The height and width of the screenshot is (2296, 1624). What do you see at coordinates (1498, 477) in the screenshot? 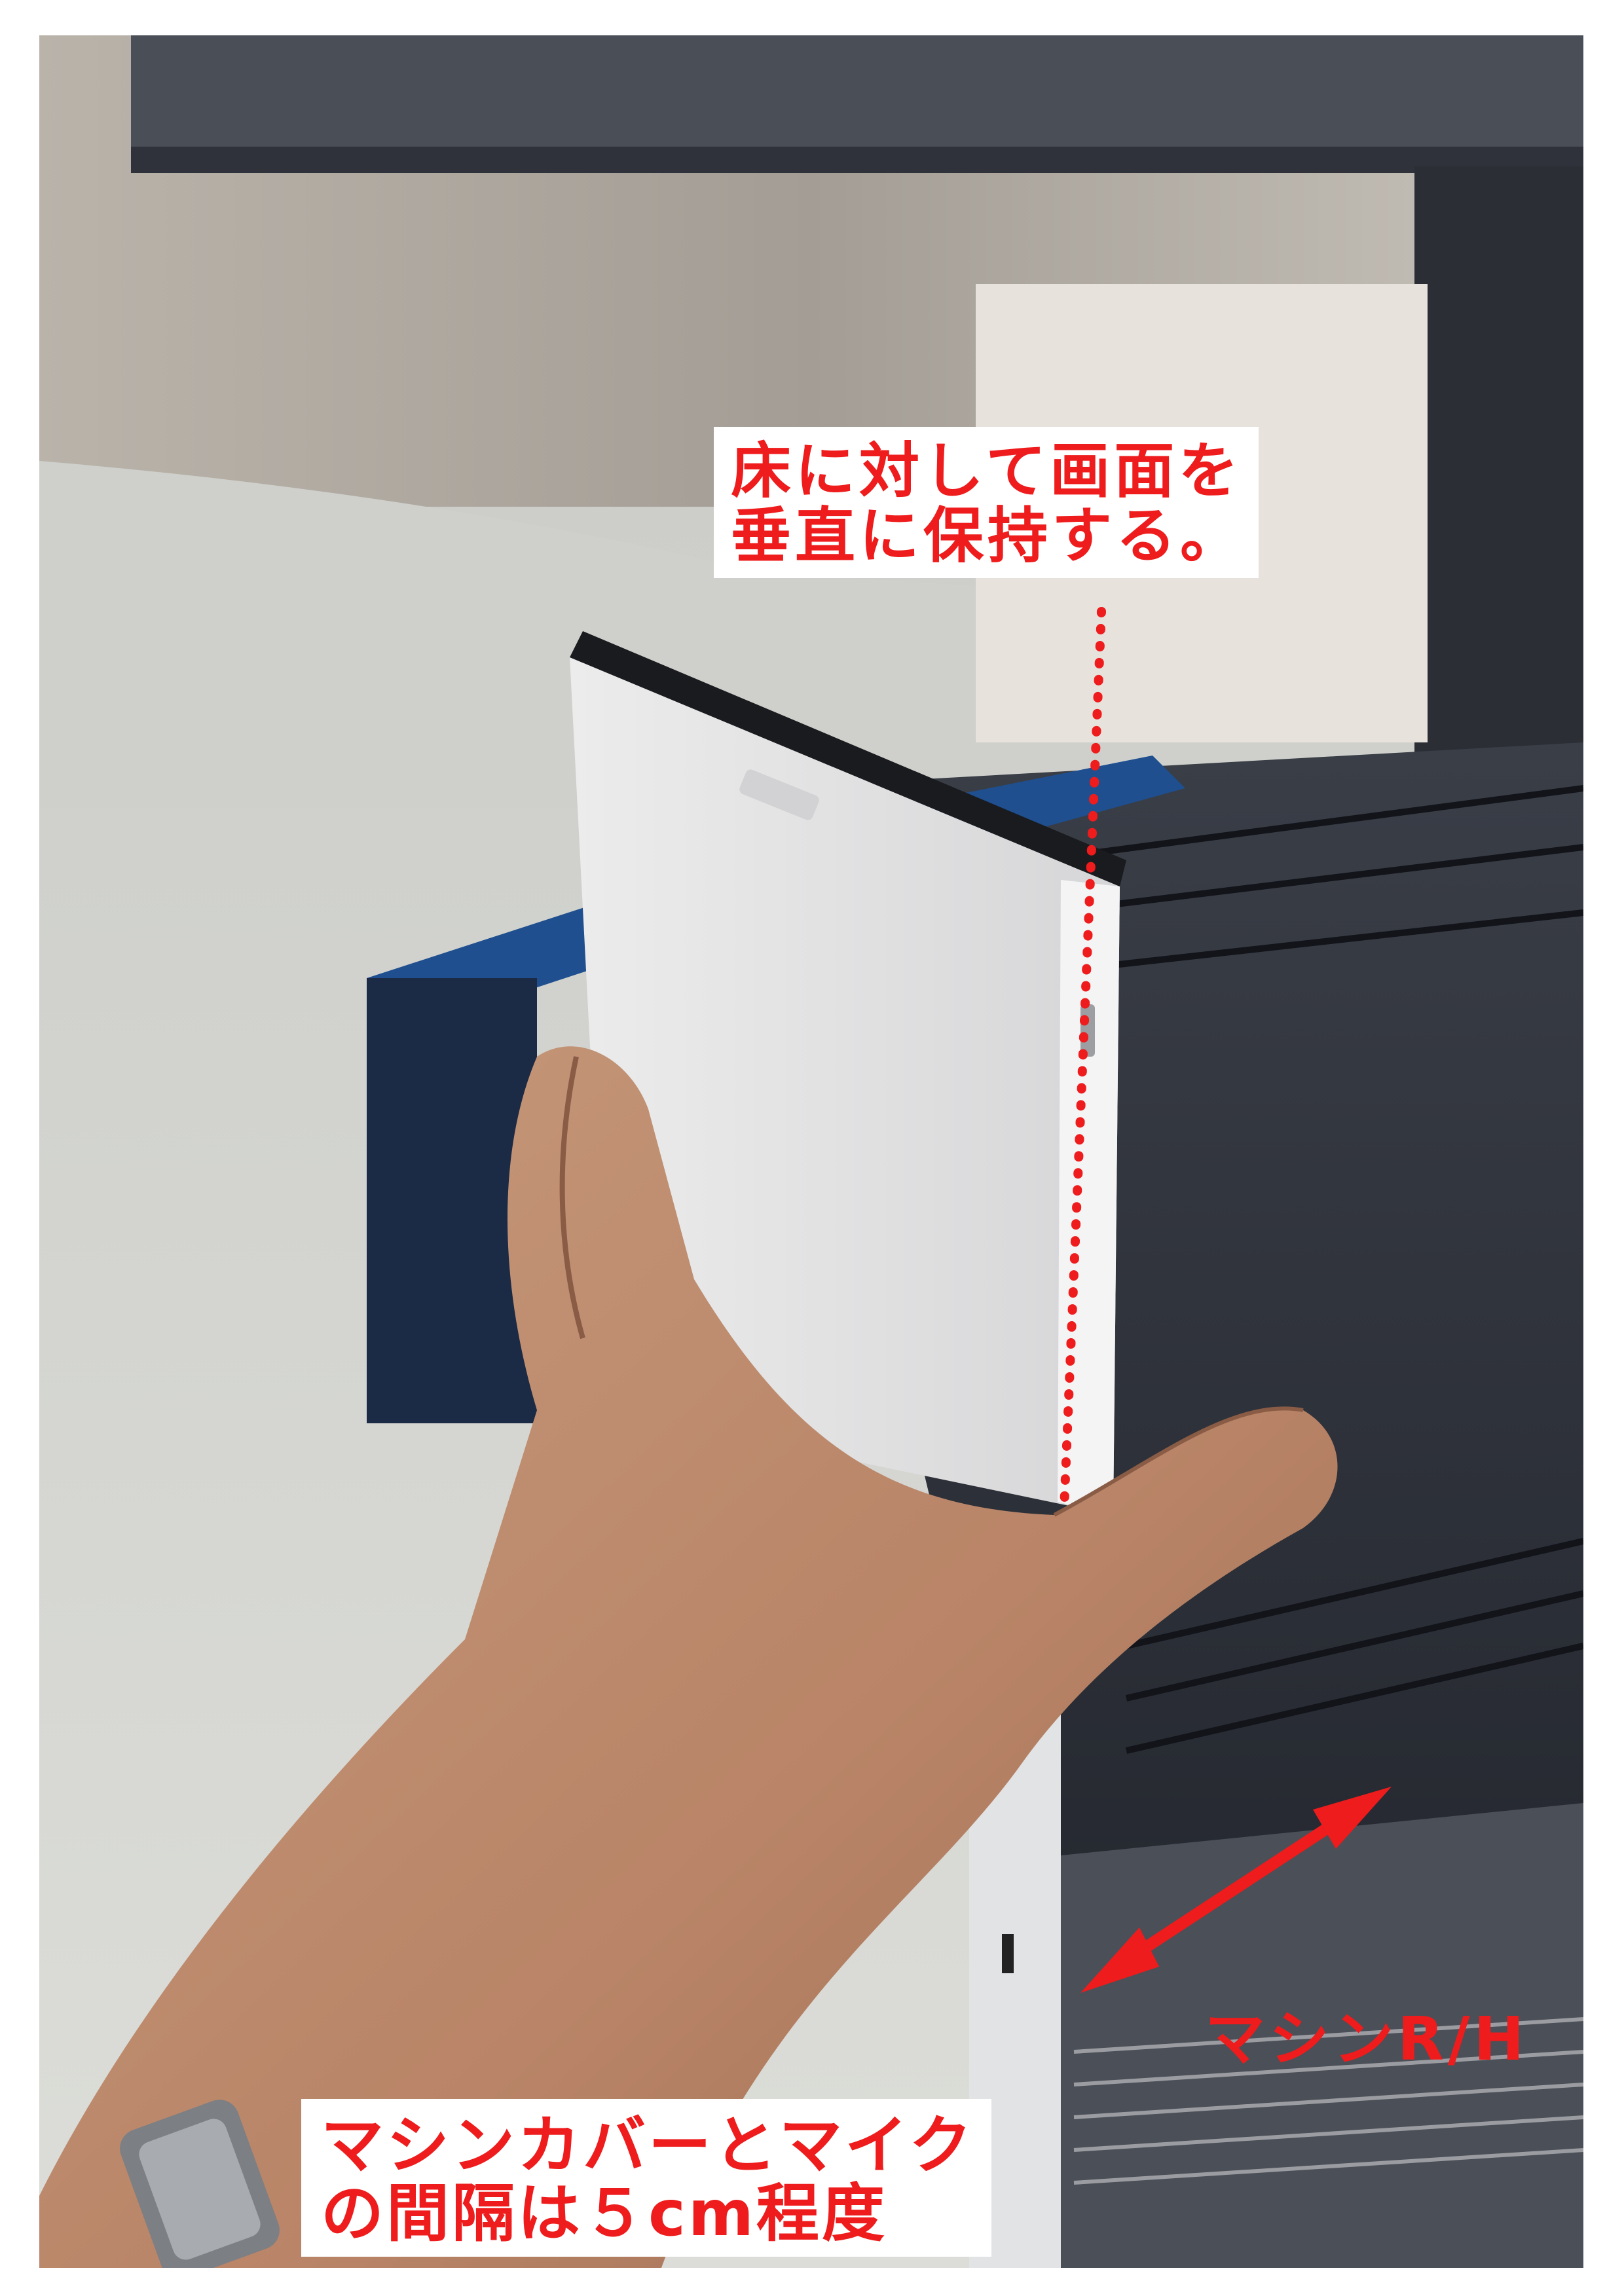
I see `machine-right-frame` at bounding box center [1498, 477].